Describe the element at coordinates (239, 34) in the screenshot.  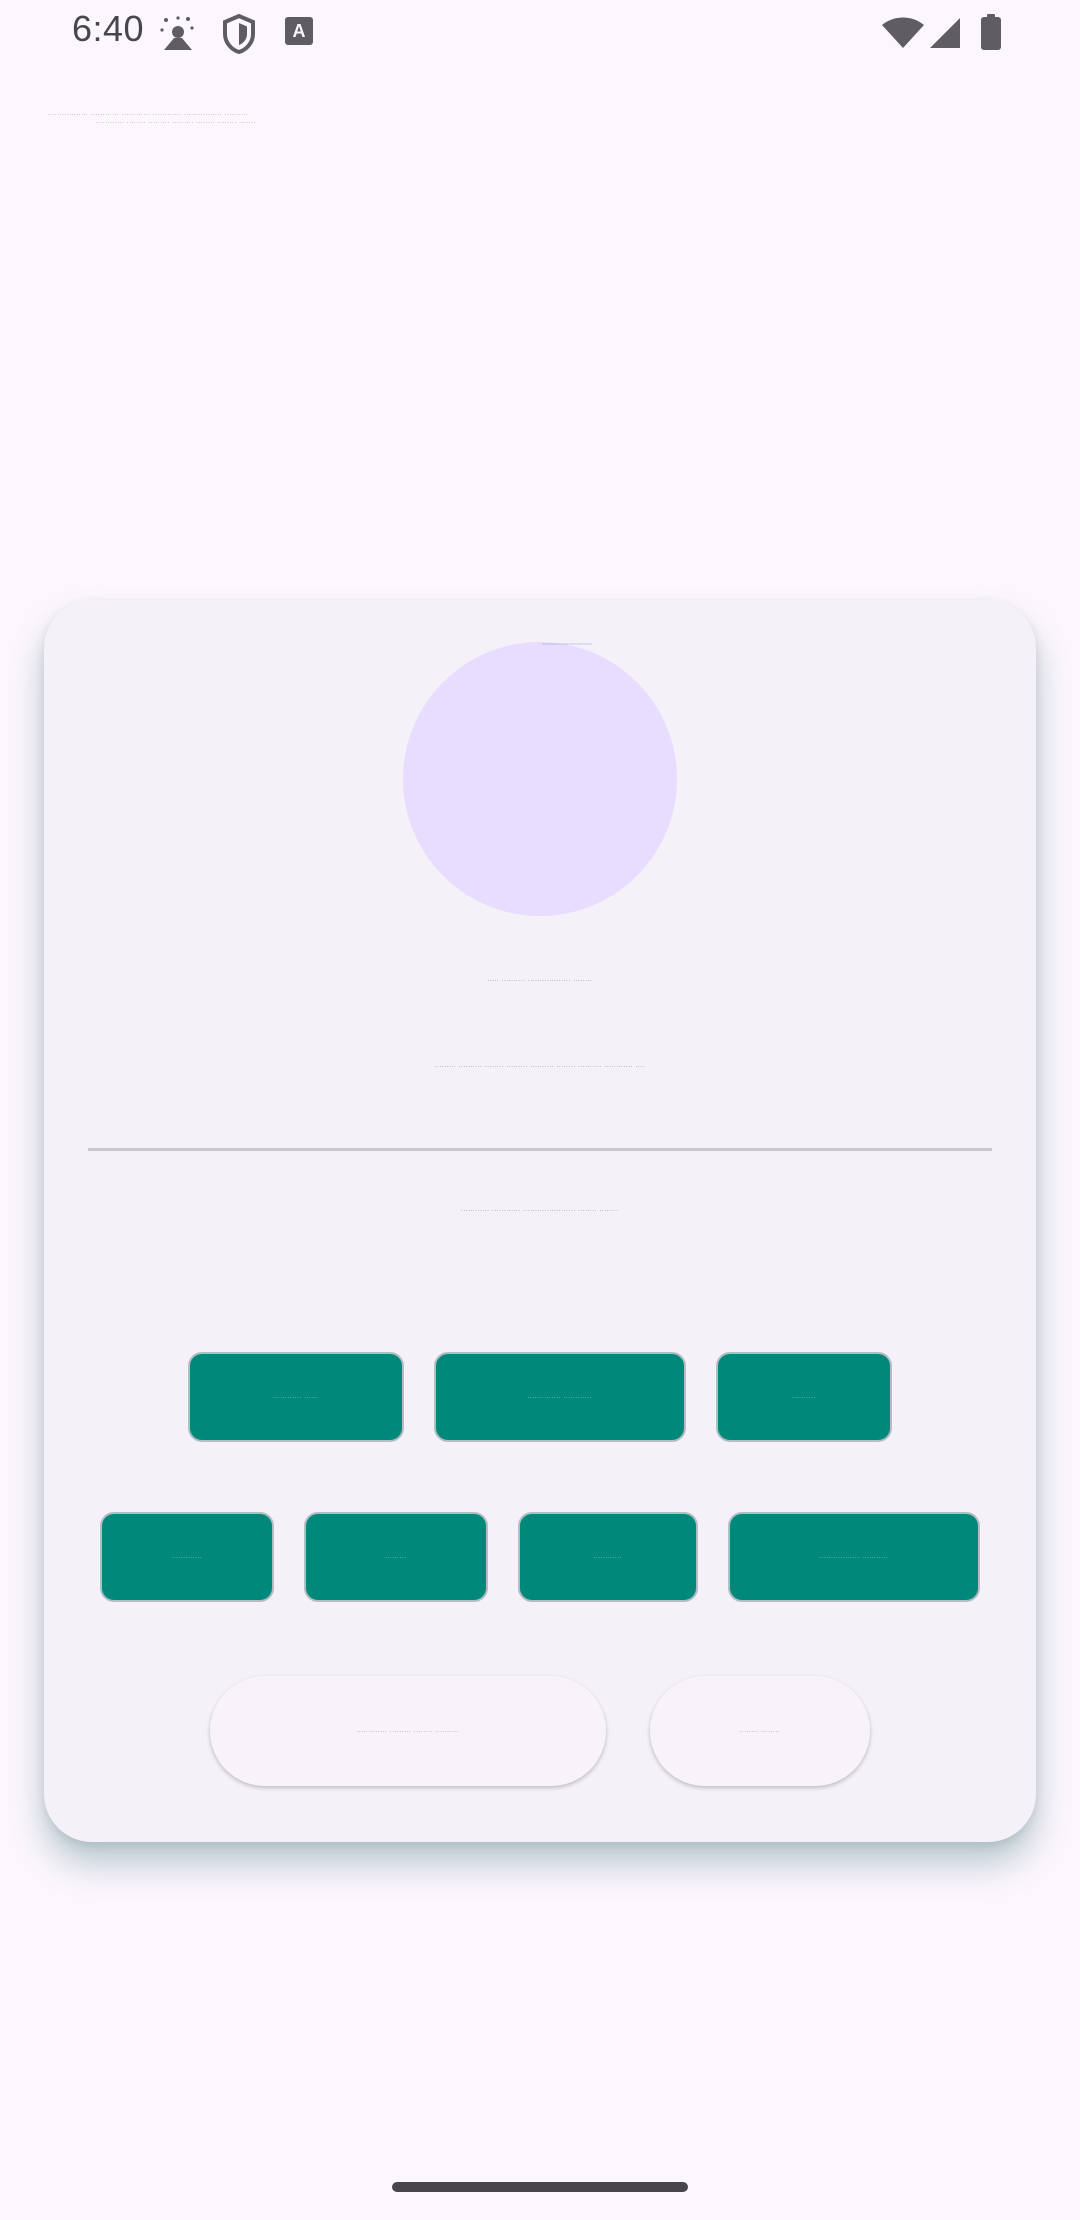
I see `shield-icon` at that location.